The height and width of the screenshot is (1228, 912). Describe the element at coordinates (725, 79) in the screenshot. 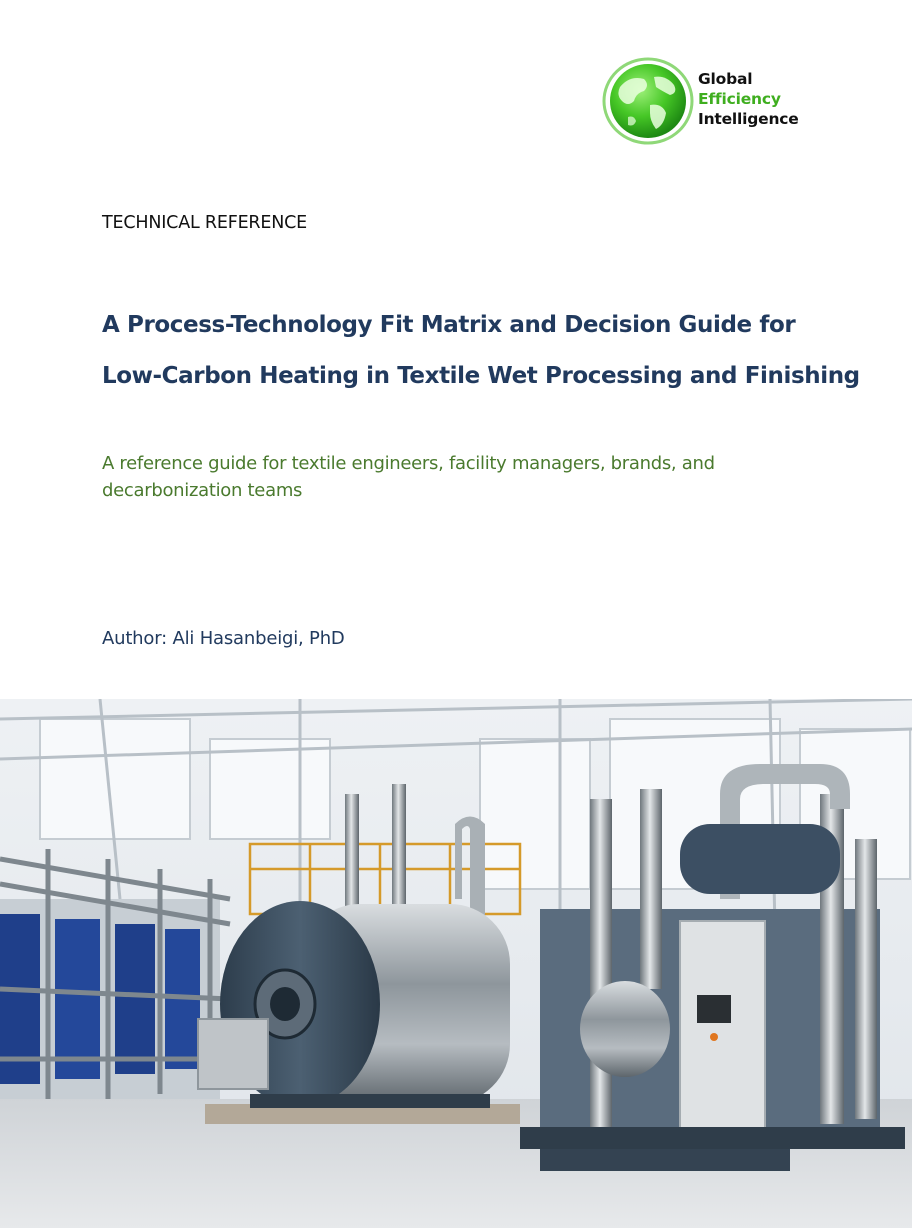

I see `logo-text-line1: Global` at that location.